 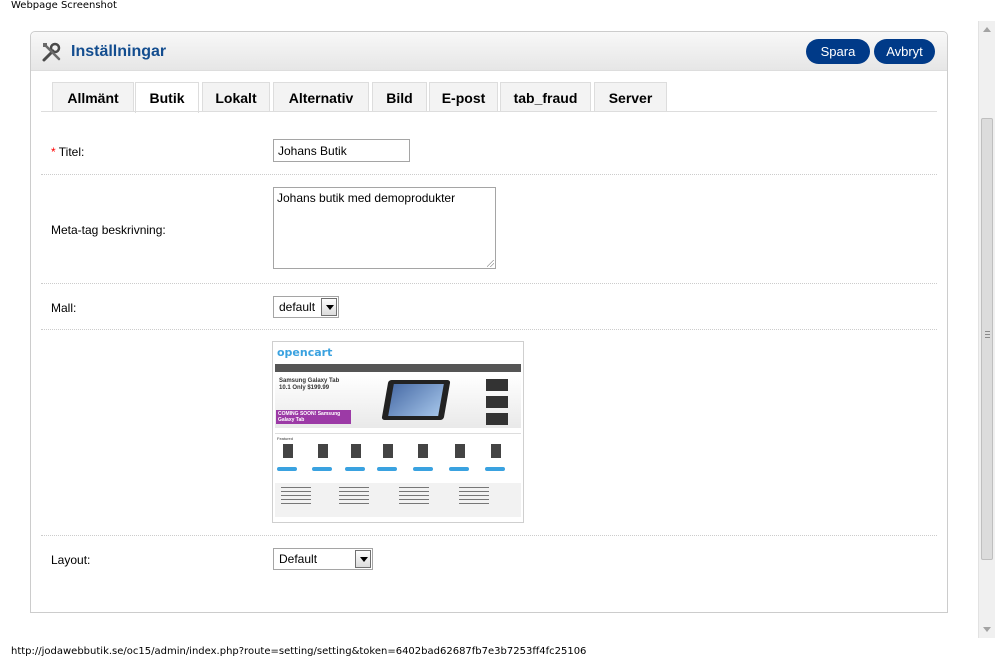 What do you see at coordinates (987, 335) in the screenshot?
I see `scrollbar-grip-icon` at bounding box center [987, 335].